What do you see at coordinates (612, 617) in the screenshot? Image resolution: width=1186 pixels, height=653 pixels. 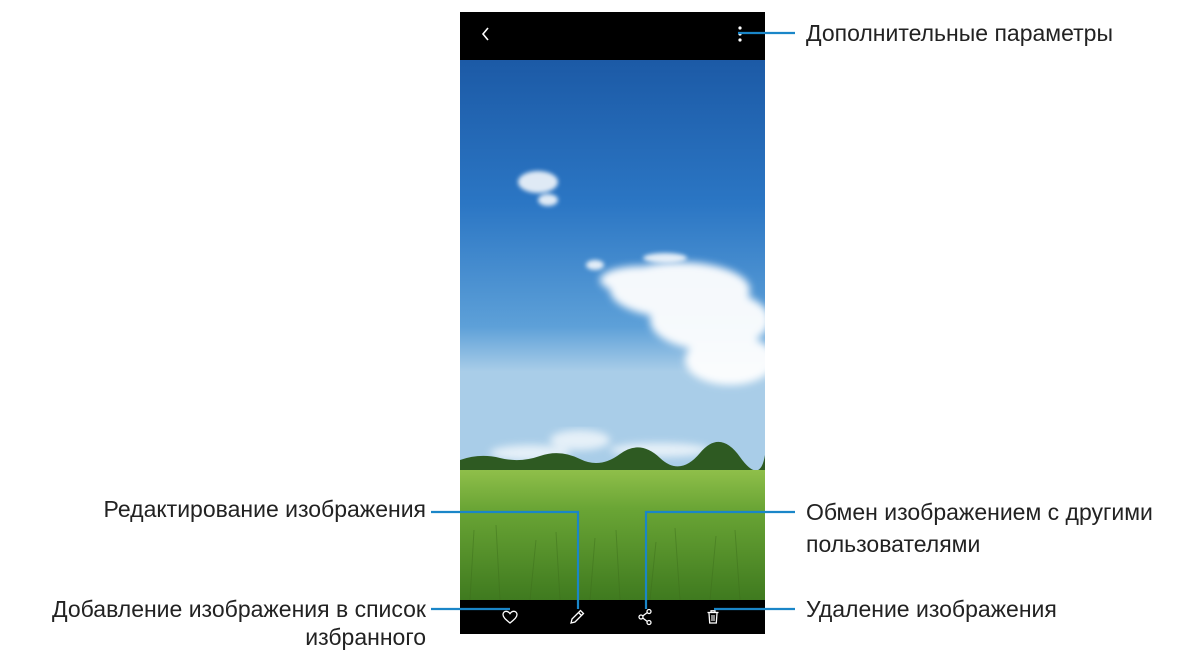 I see `bottom-toolbar` at bounding box center [612, 617].